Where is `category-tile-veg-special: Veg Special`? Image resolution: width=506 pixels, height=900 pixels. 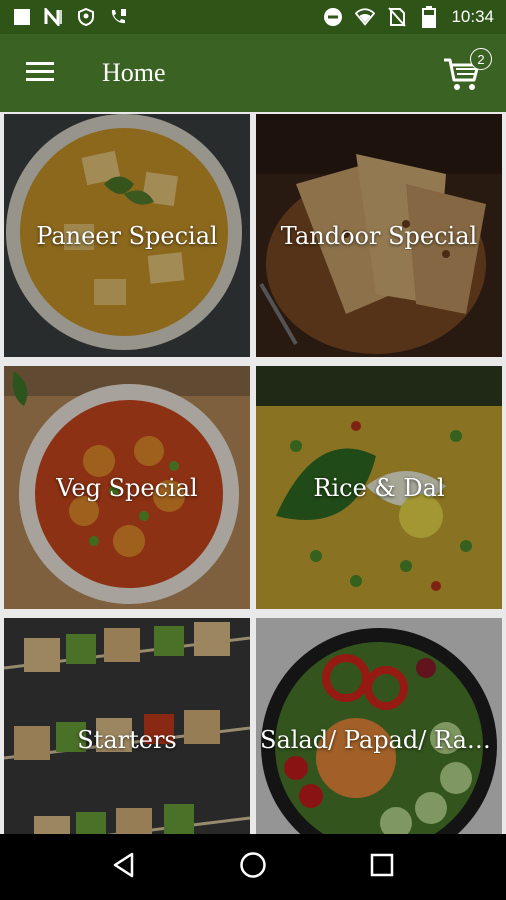 category-tile-veg-special: Veg Special is located at coordinates (127, 487).